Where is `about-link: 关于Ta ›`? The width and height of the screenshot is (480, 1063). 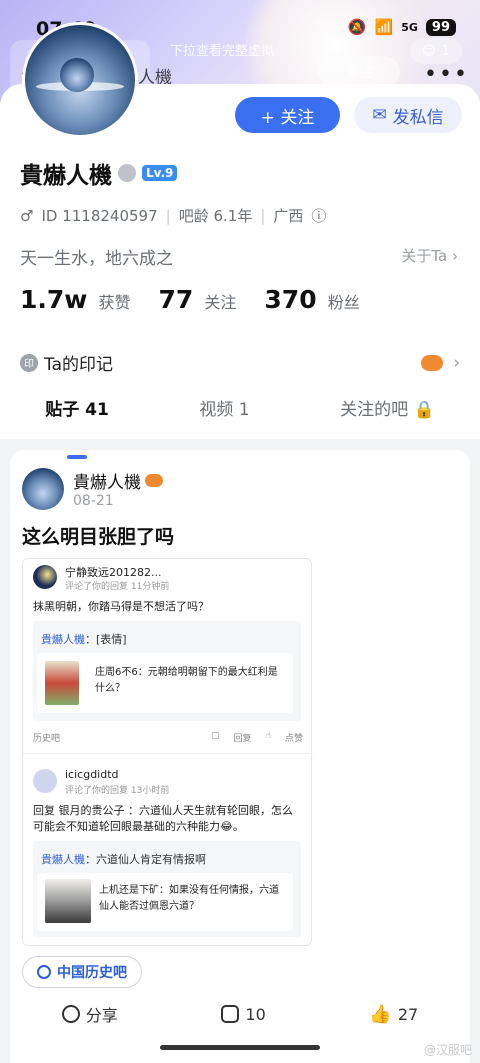
about-link: 关于Ta › is located at coordinates (429, 255).